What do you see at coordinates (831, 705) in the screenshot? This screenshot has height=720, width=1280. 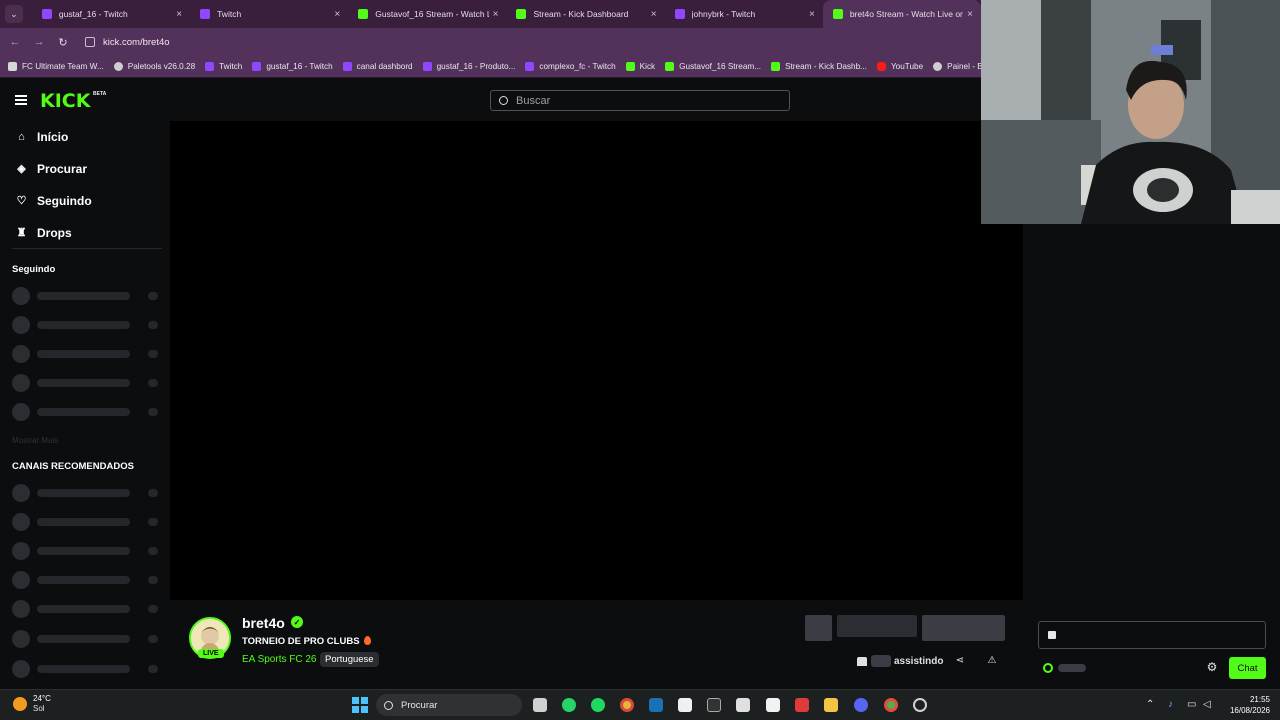 I see `file-explorer-icon` at bounding box center [831, 705].